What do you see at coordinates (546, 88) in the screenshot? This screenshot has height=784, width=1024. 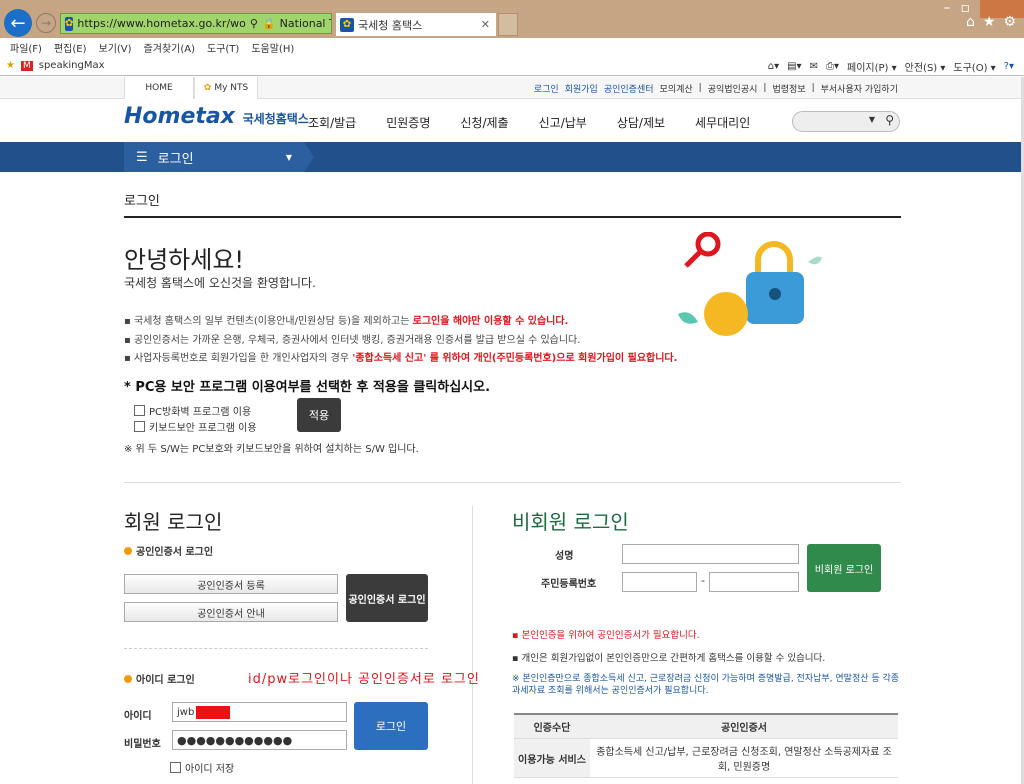 I see `util-login: 로그인` at bounding box center [546, 88].